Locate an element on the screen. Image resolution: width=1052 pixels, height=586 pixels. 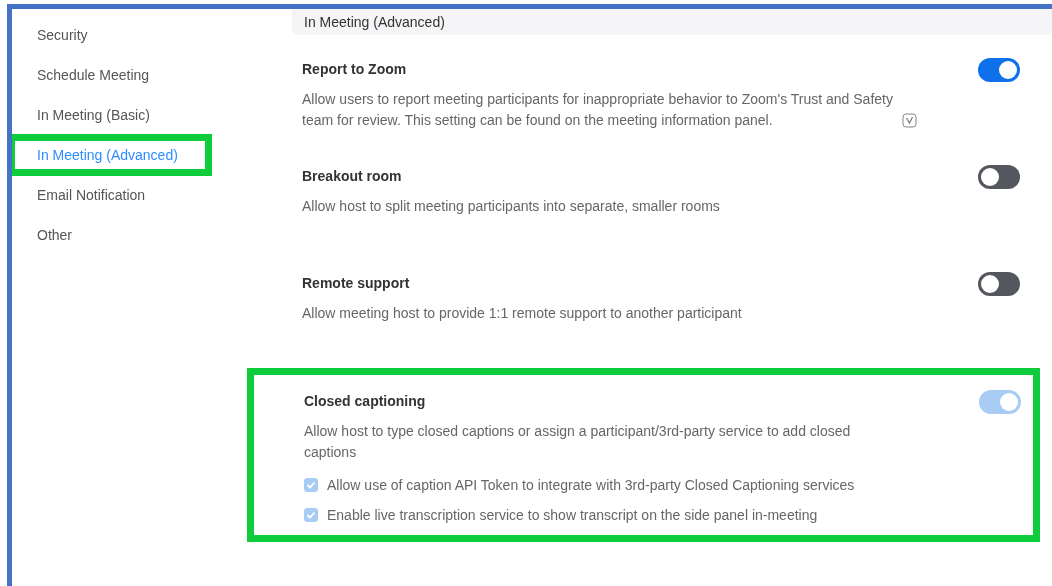
checkbox-label: Enable live transcription service to show transcript on the side panel in-meeting is located at coordinates (572, 515).